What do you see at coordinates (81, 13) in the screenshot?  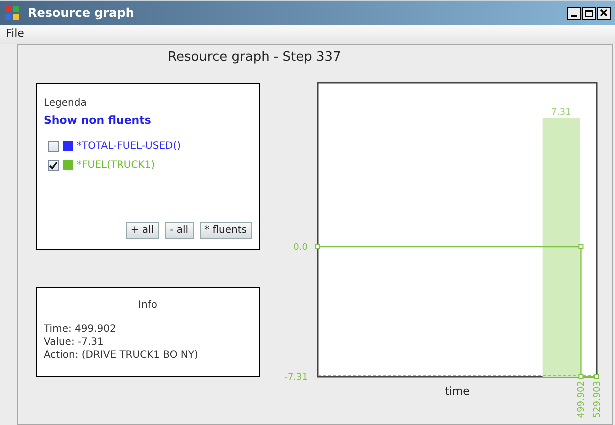 I see `window-title: Resource graph` at bounding box center [81, 13].